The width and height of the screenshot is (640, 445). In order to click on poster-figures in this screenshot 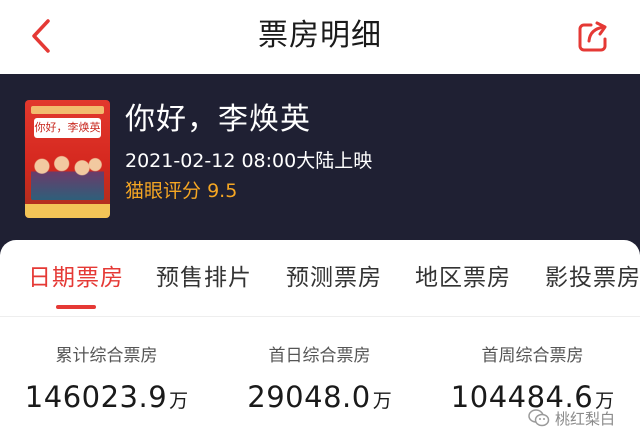, I will do `click(67, 174)`.